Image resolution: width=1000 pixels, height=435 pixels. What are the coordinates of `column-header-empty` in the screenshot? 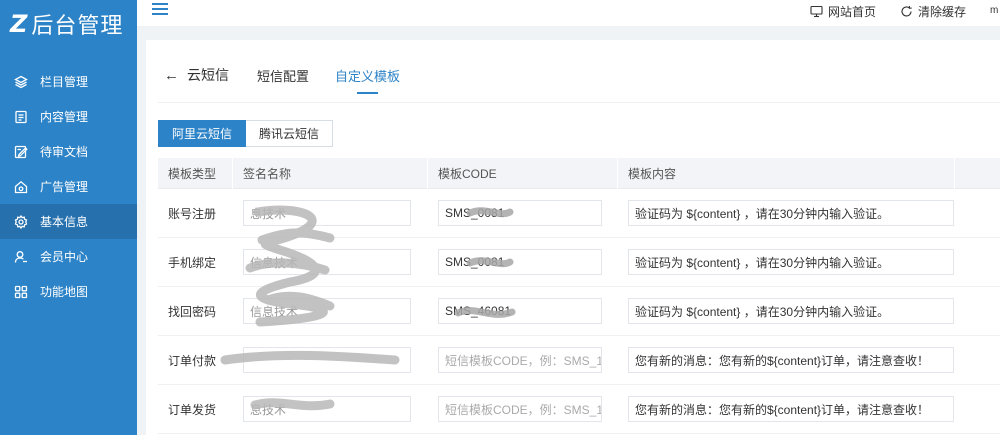 It's located at (977, 173).